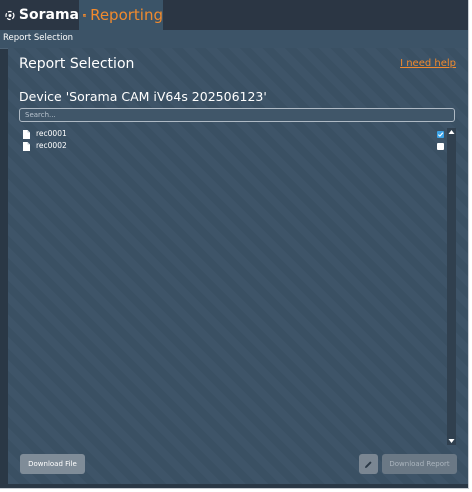 Image resolution: width=472 pixels, height=492 pixels. I want to click on help-link: I need help, so click(428, 63).